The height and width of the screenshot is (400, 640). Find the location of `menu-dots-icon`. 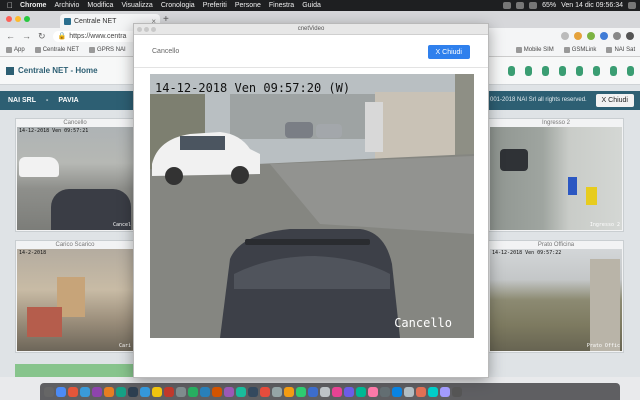

menu-dots-icon is located at coordinates (630, 36).